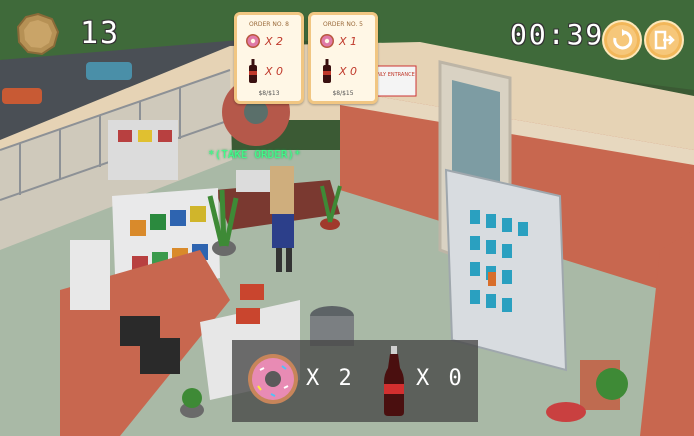 The image size is (694, 436). I want to click on cash-register, so click(255, 181).